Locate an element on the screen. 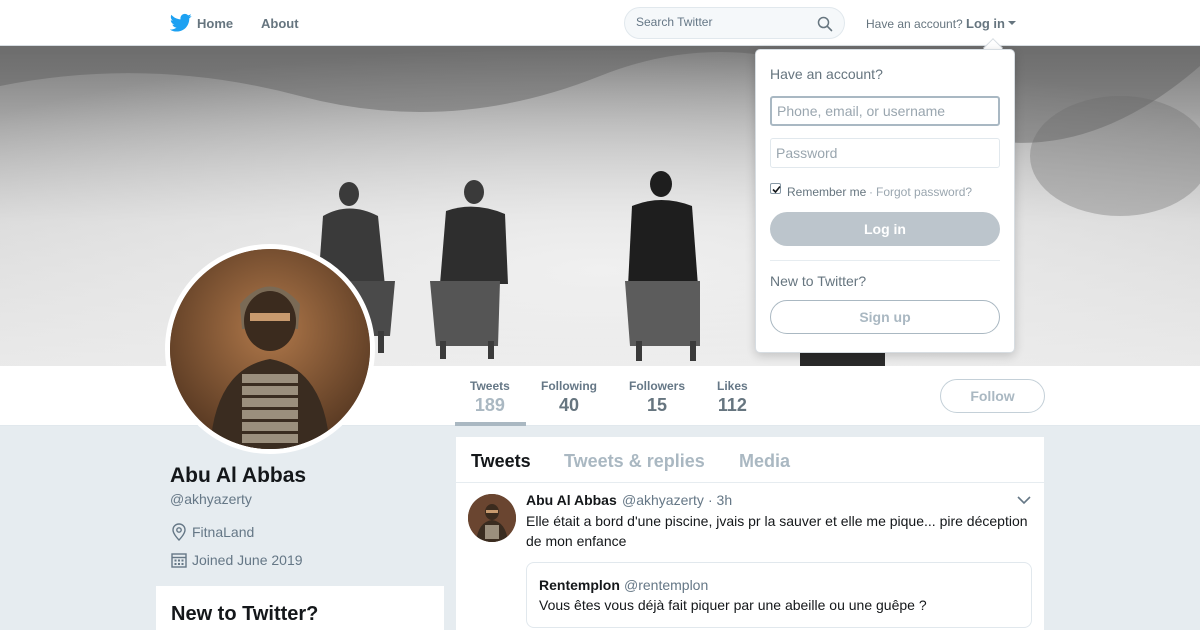 Image resolution: width=1200 pixels, height=630 pixels. stat-value: 112 is located at coordinates (732, 405).